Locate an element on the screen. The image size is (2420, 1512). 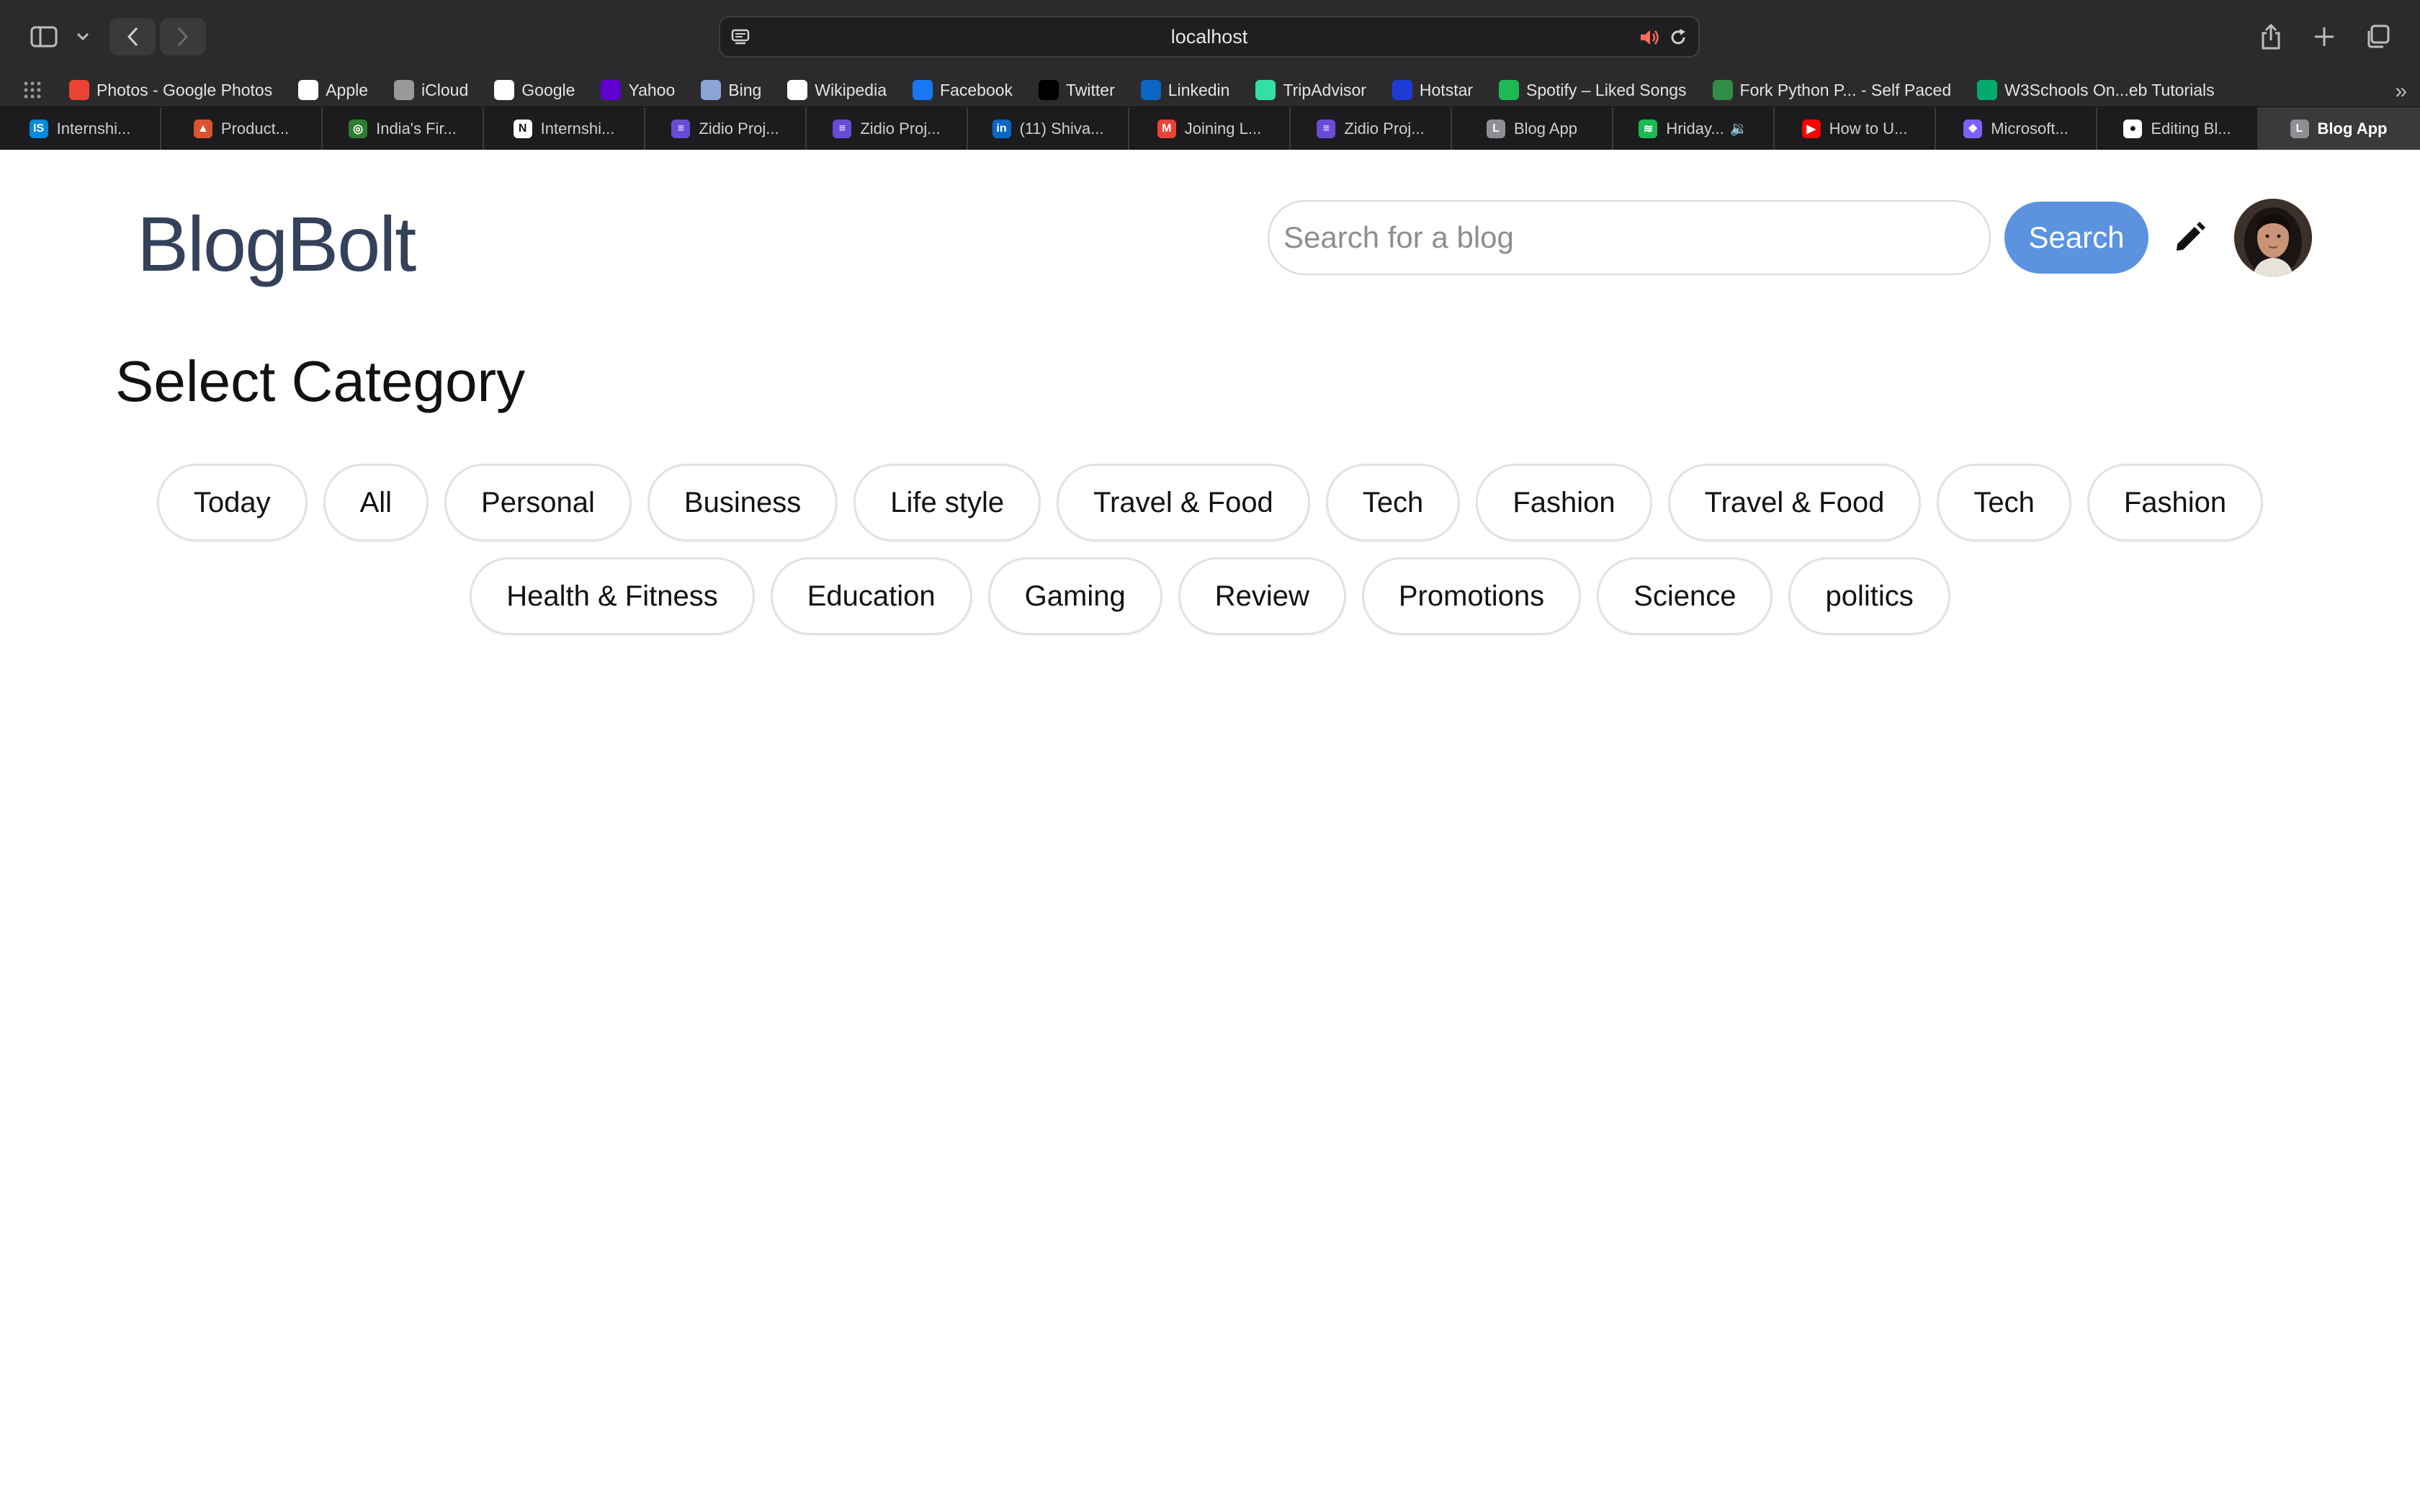
browser-toolbar: localhost is located at coordinates (1210, 36).